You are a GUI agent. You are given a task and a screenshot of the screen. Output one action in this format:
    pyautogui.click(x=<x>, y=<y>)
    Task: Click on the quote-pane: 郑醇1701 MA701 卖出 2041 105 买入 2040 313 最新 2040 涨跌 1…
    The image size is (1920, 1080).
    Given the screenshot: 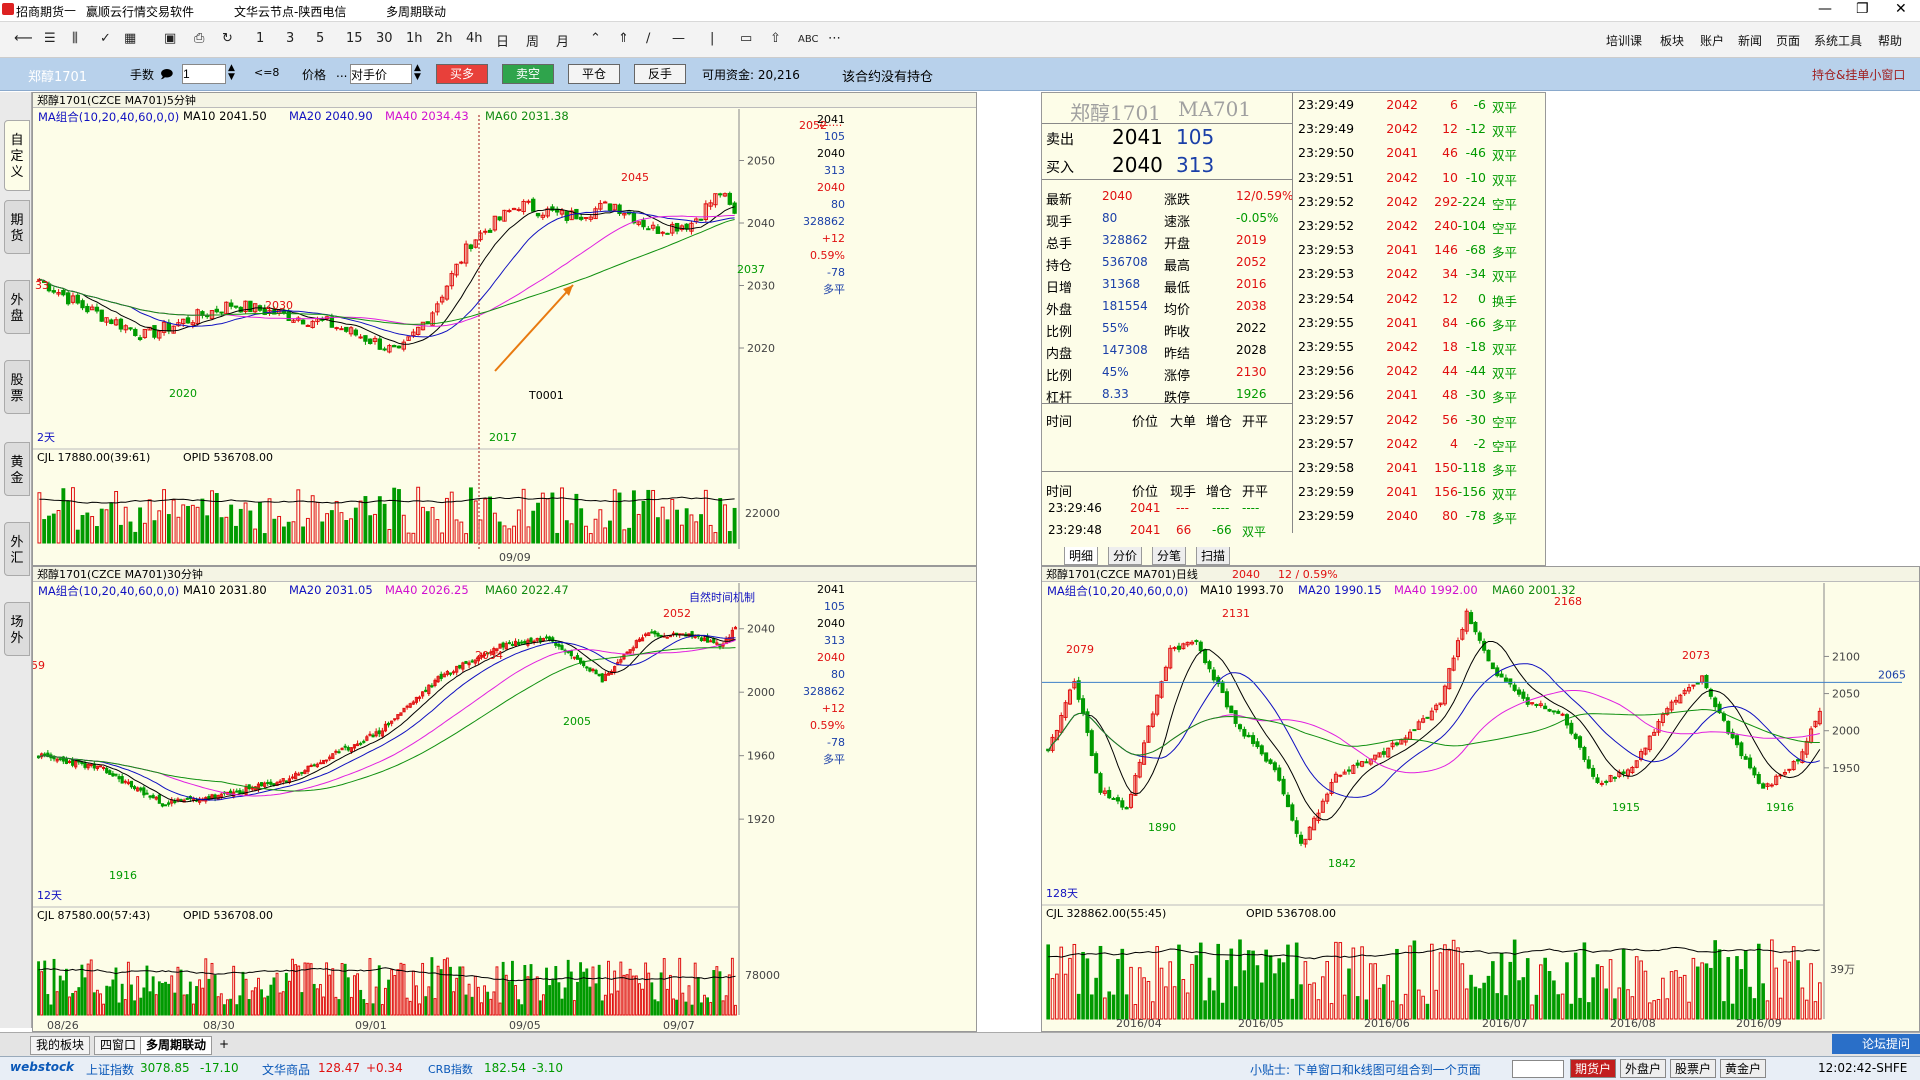 What is the action you would take?
    pyautogui.click(x=1293, y=329)
    